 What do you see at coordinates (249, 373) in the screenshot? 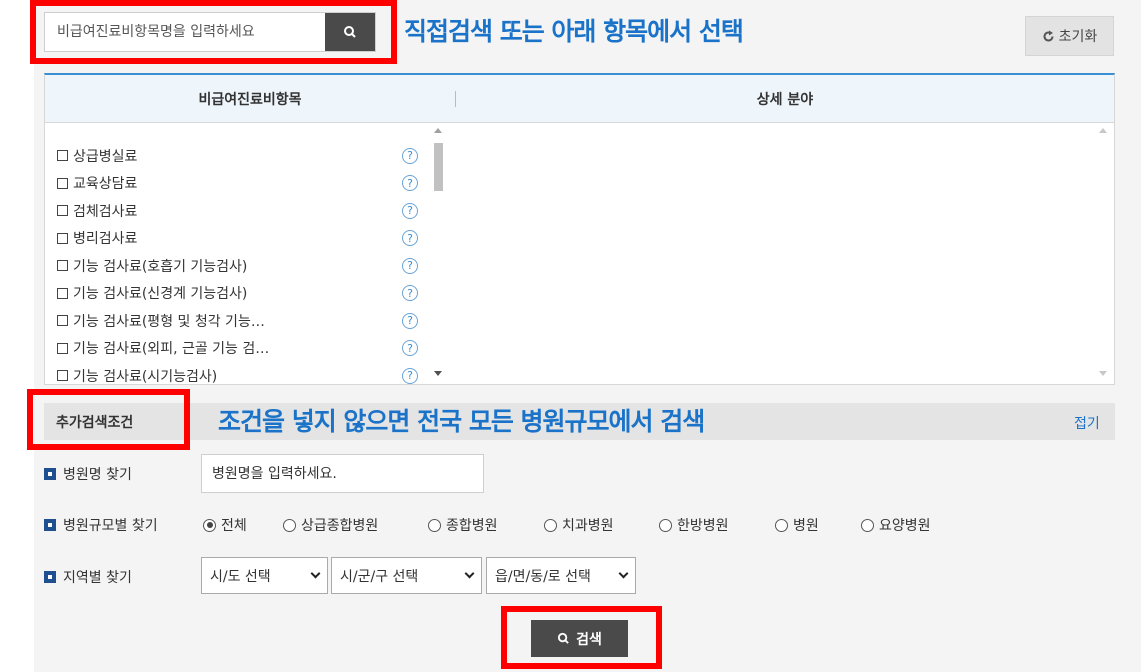
I see `list-item: 기능 검사료(시기능검사)?` at bounding box center [249, 373].